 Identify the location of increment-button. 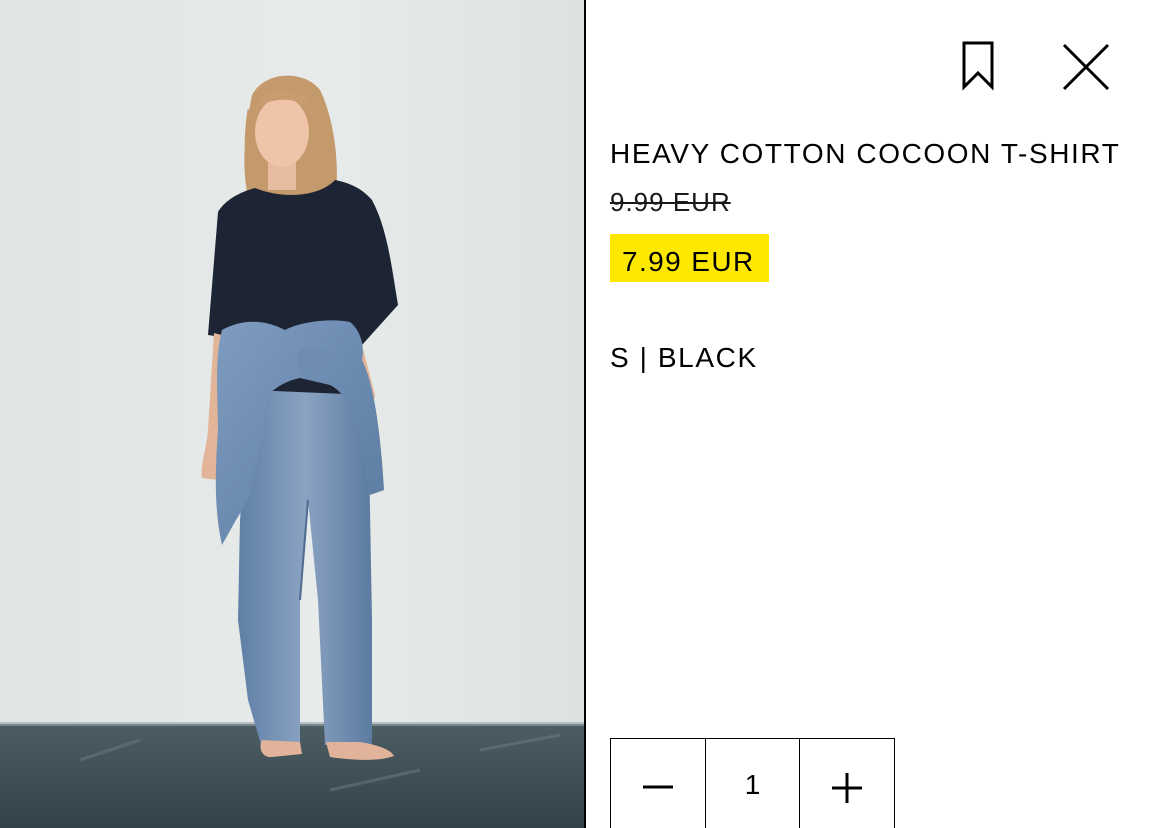
(846, 783).